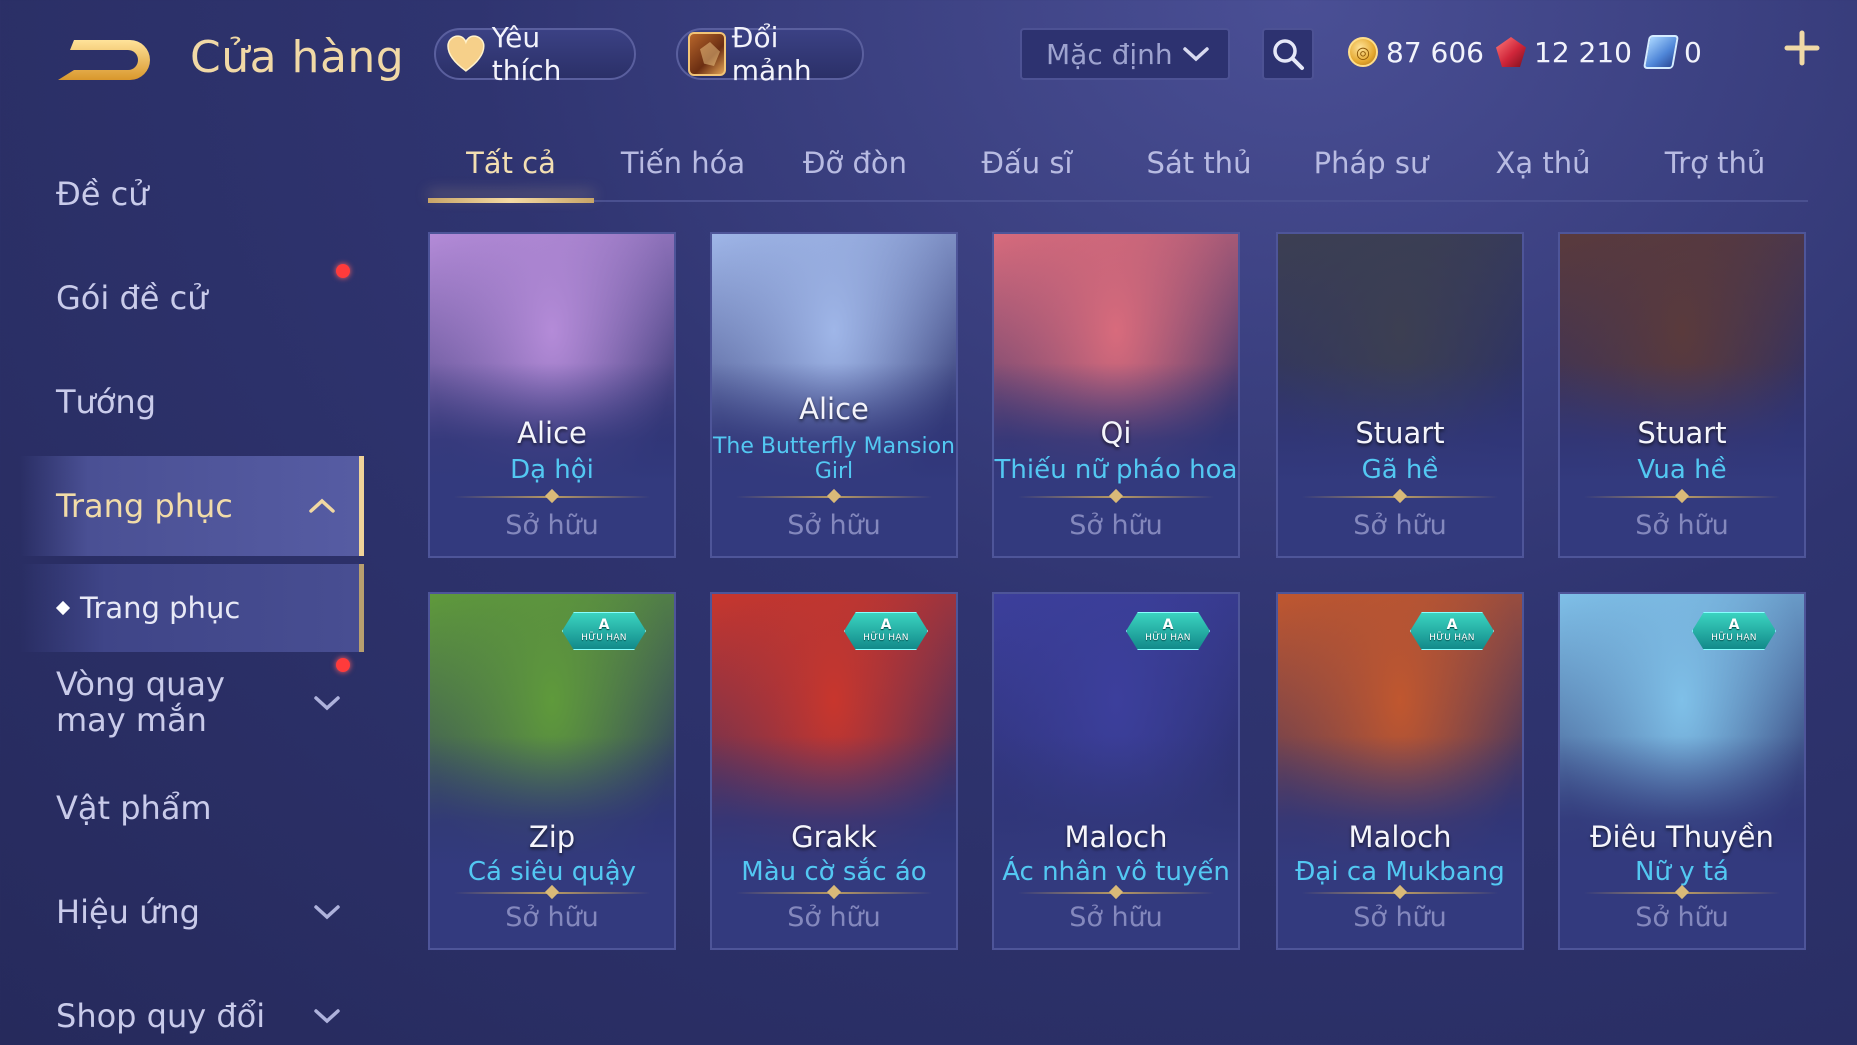  What do you see at coordinates (834, 872) in the screenshot?
I see `skin-name: Màu cờ sắc áo` at bounding box center [834, 872].